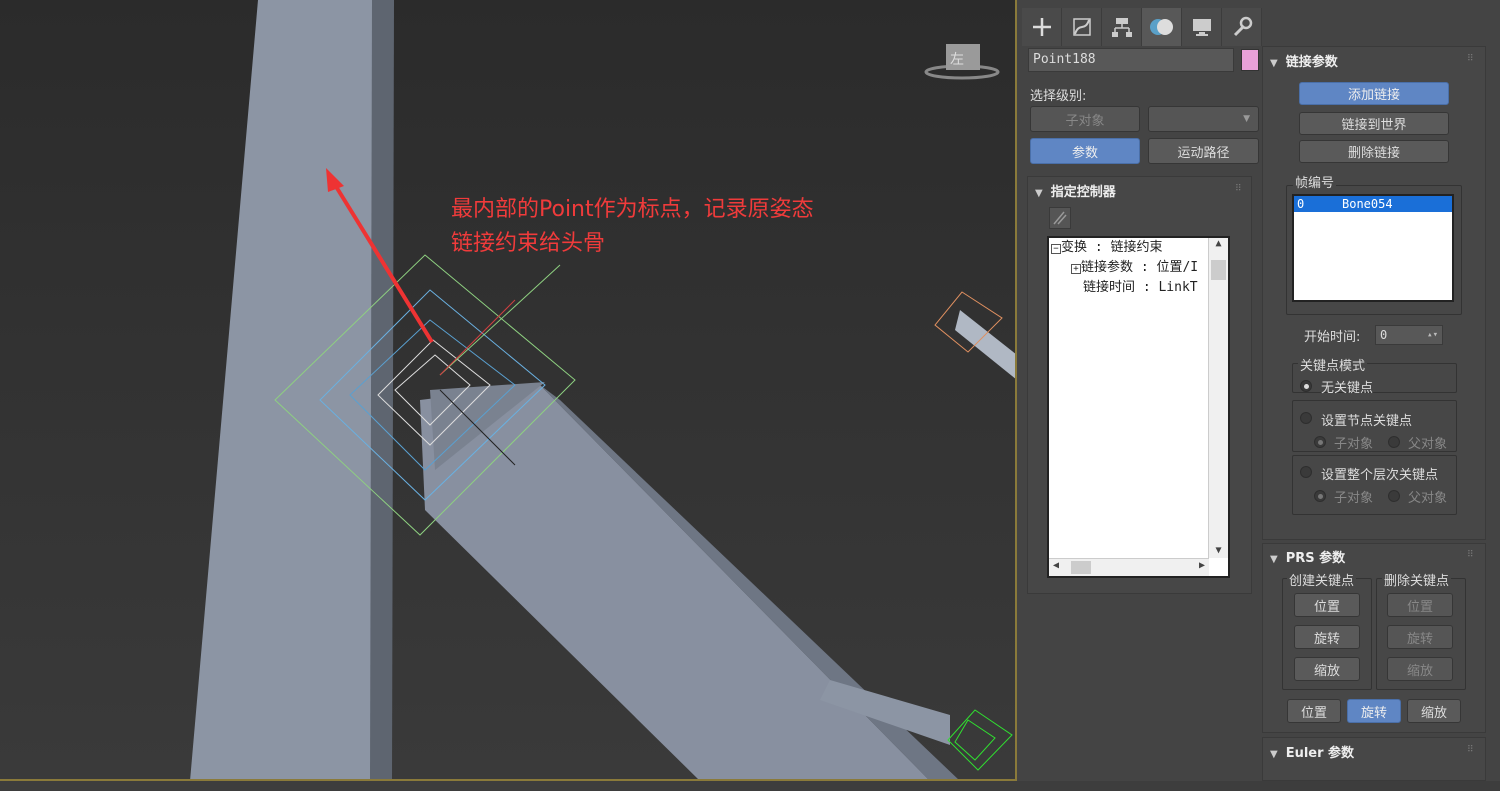  Describe the element at coordinates (1306, 386) in the screenshot. I see `no-key-radio` at that location.